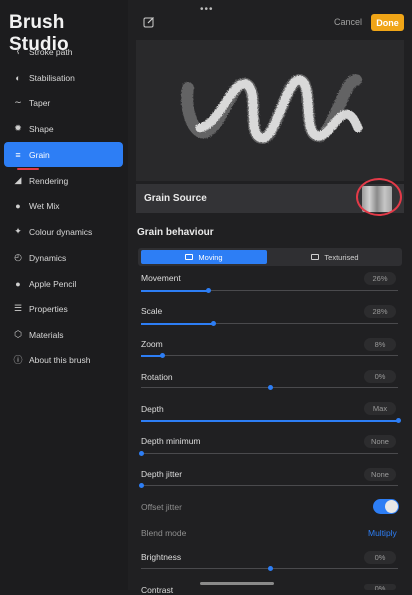  Describe the element at coordinates (39, 154) in the screenshot. I see `sidebar-item-label: Grain` at that location.